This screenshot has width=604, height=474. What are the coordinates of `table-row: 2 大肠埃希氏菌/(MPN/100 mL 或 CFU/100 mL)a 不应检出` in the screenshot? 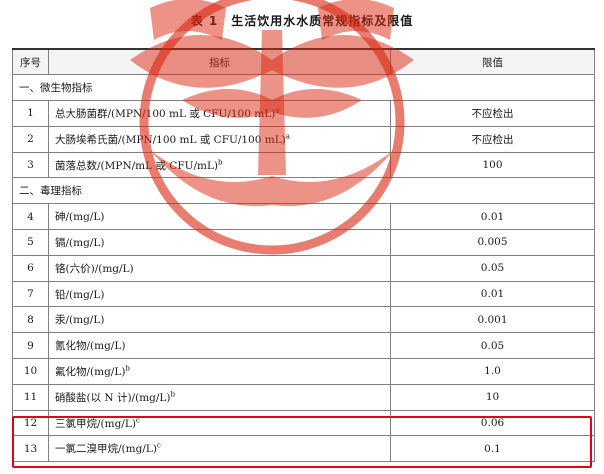 It's located at (303, 139).